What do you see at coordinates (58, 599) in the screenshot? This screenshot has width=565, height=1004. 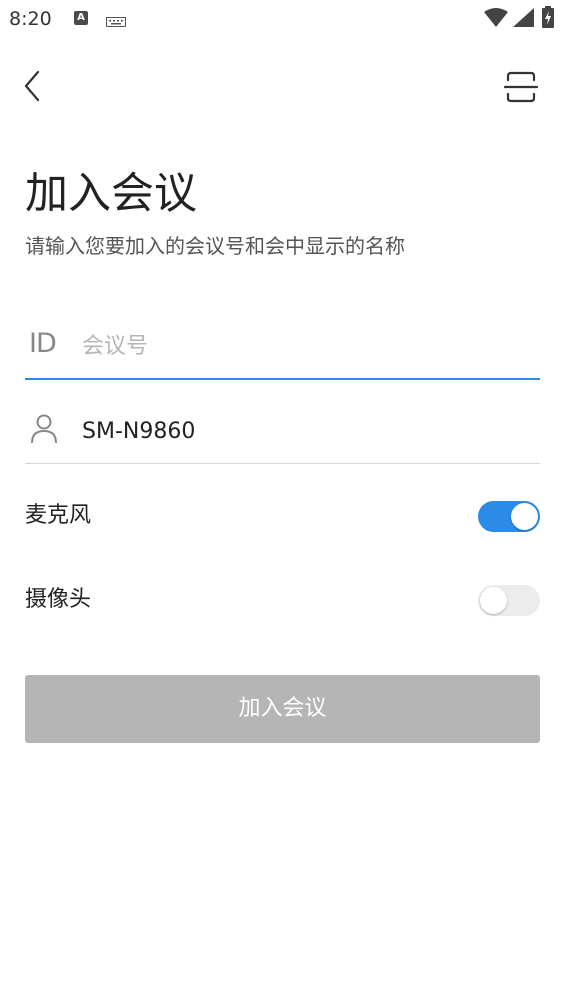 I see `camera-label: 摄像头` at bounding box center [58, 599].